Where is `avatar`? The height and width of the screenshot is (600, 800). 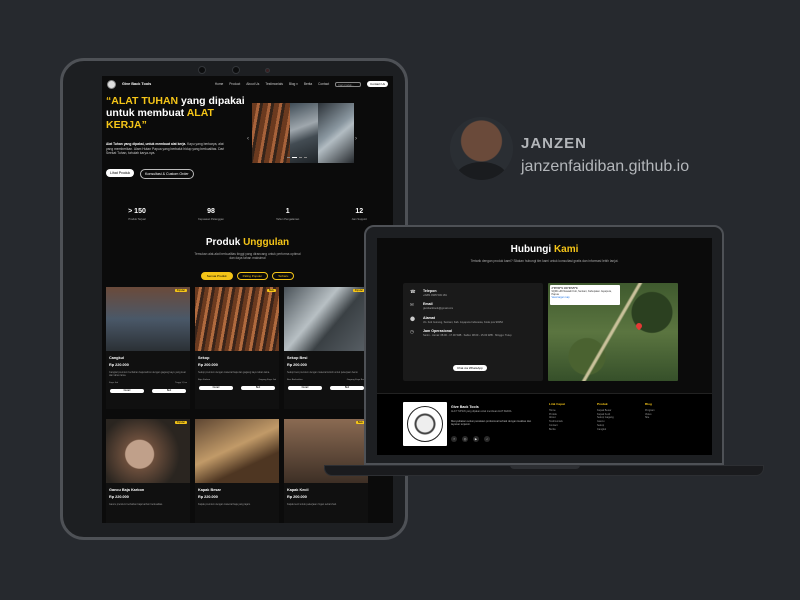
avatar is located at coordinates (481, 148).